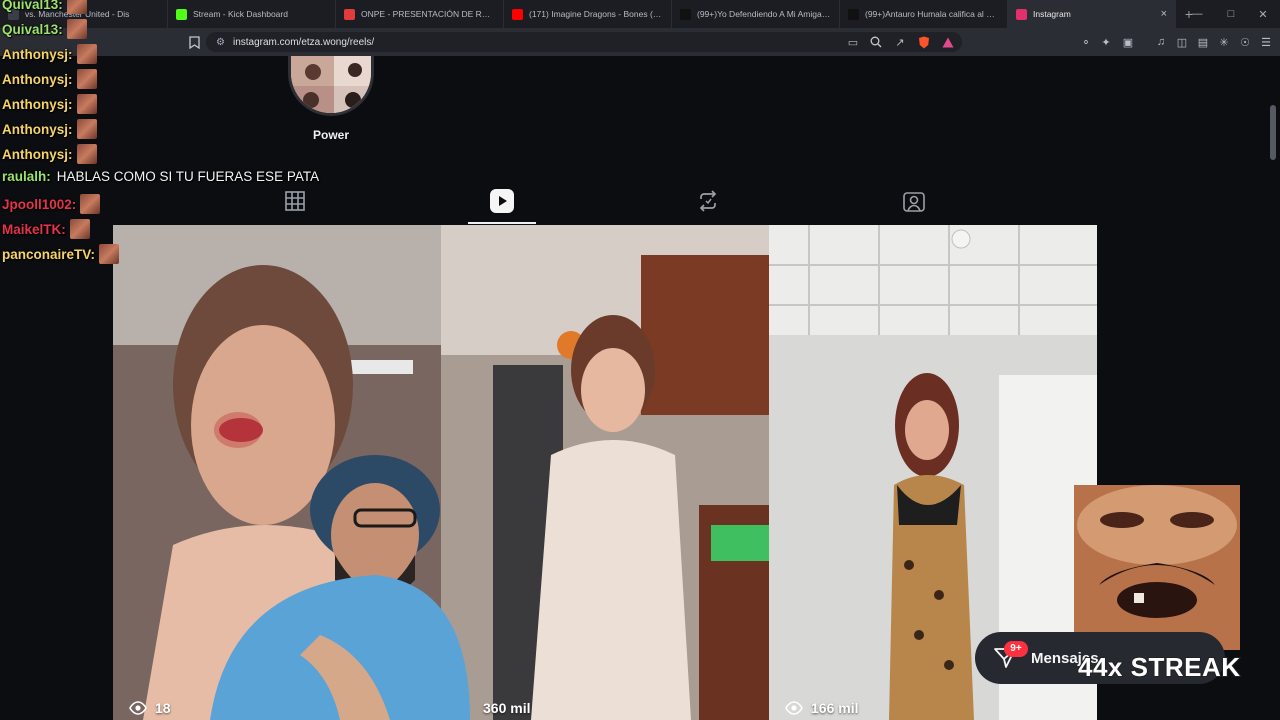 This screenshot has height=720, width=1280. Describe the element at coordinates (1157, 567) in the screenshot. I see `meme-overlay-image` at that location.